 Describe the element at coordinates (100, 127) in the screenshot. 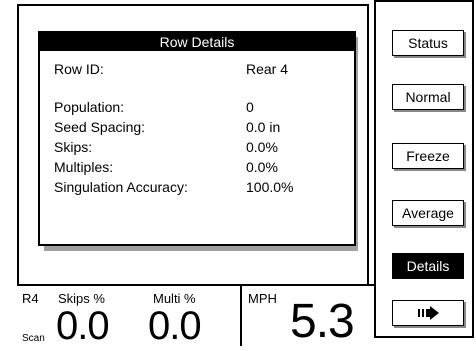

I see `seed-spacing-label: Seed Spacing:` at that location.